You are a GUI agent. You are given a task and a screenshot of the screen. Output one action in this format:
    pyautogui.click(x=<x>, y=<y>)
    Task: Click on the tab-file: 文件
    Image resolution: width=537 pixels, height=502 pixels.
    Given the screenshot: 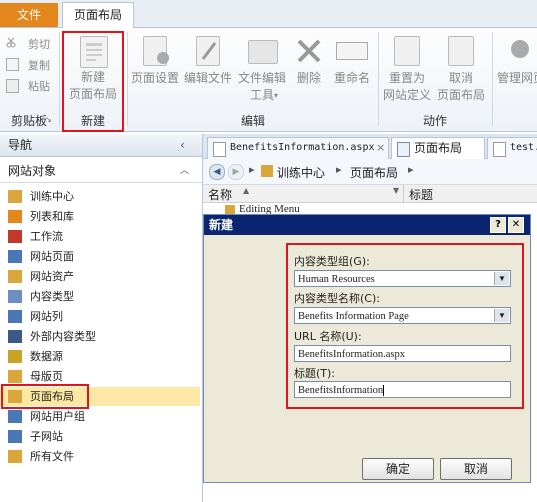 What is the action you would take?
    pyautogui.click(x=29, y=15)
    